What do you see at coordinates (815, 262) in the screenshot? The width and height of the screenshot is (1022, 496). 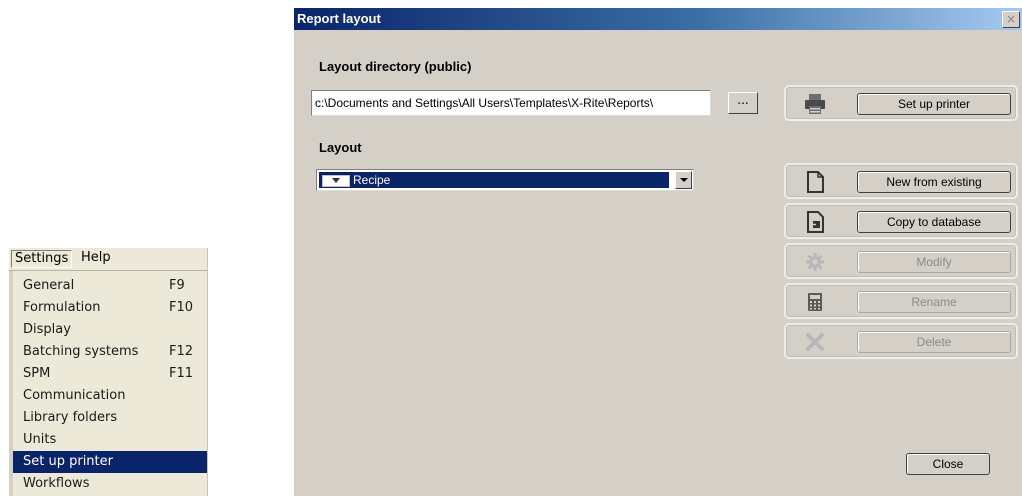 I see `gear-icon` at bounding box center [815, 262].